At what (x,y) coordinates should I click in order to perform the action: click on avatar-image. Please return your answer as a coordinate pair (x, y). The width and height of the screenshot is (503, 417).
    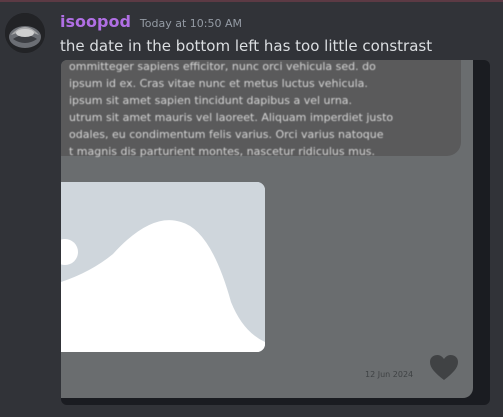
    Looking at the image, I should click on (25, 33).